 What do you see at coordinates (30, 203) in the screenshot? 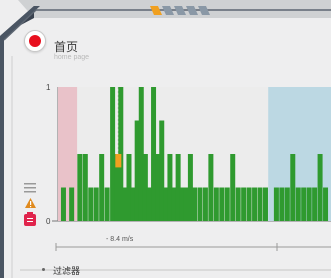
I see `warning-icon` at bounding box center [30, 203].